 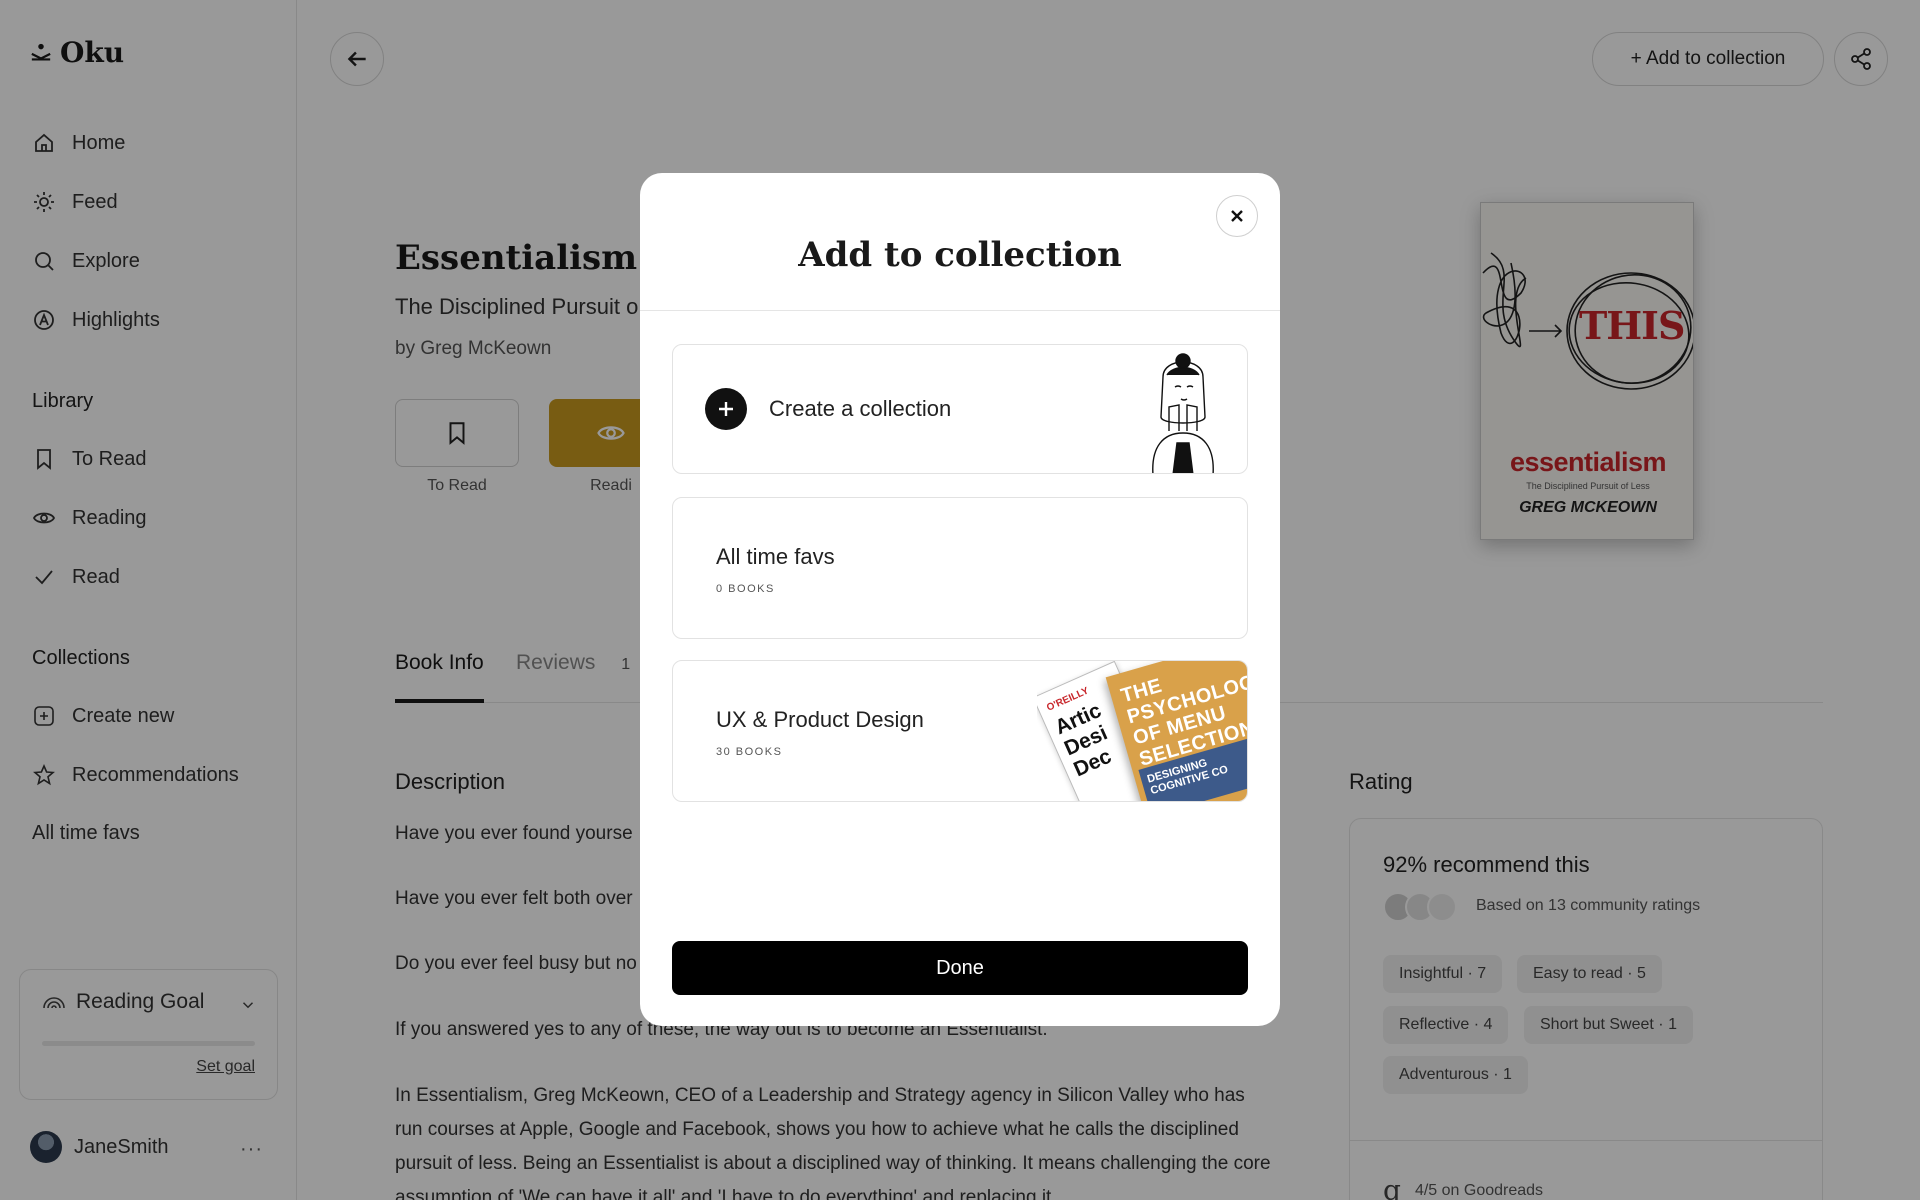 I want to click on done-button: Done, so click(x=960, y=968).